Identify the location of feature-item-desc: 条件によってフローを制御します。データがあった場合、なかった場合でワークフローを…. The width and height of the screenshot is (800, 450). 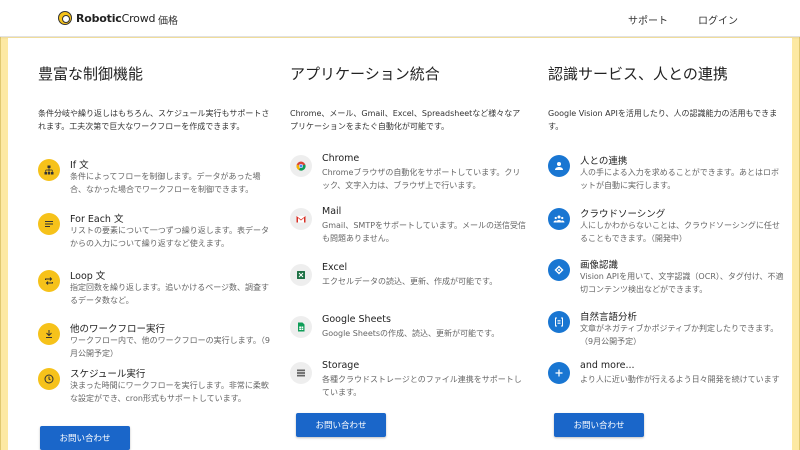
(165, 183).